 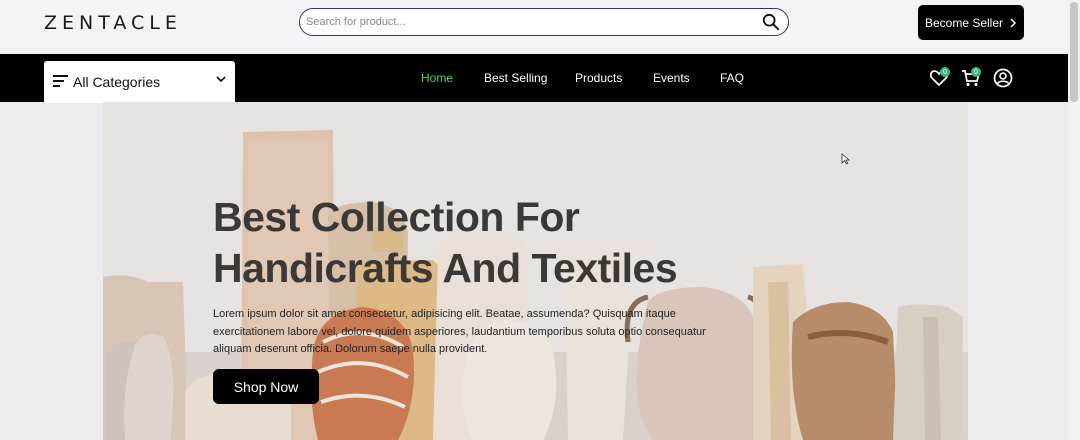 What do you see at coordinates (939, 77) in the screenshot?
I see `wishlist-button: 0` at bounding box center [939, 77].